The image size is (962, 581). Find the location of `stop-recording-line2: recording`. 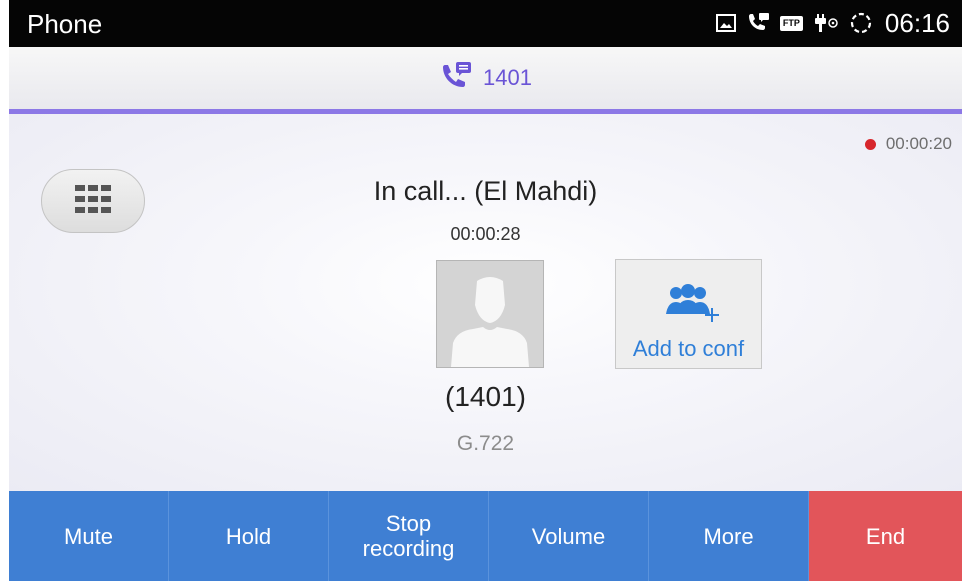

stop-recording-line2: recording is located at coordinates (408, 548).